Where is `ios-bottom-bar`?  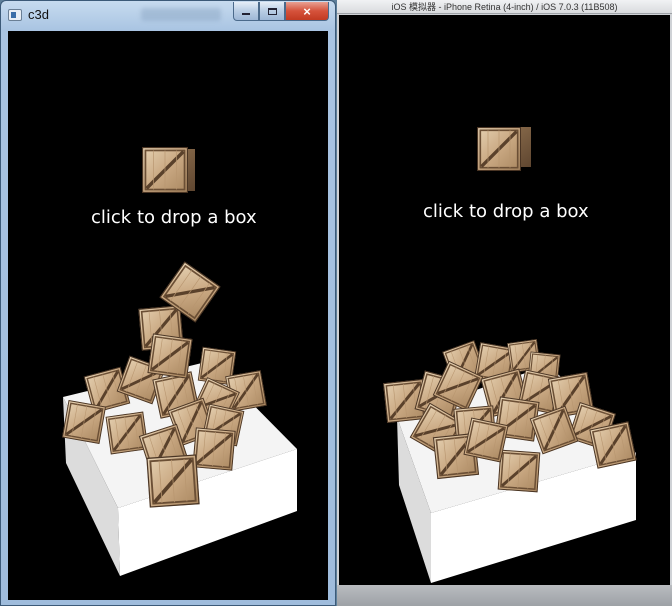 ios-bottom-bar is located at coordinates (504, 595).